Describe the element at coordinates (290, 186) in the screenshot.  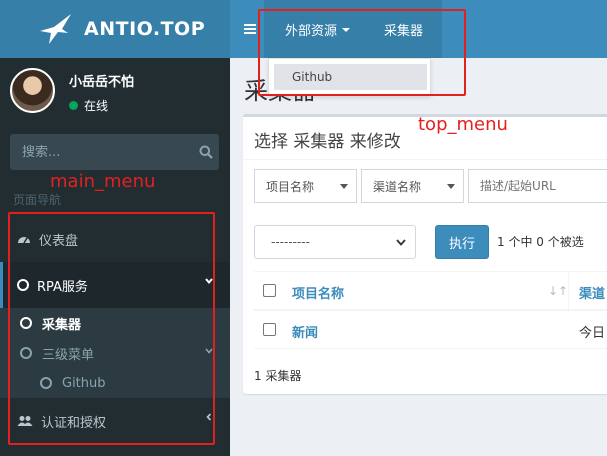
I see `filter-project-label: 项目名称` at that location.